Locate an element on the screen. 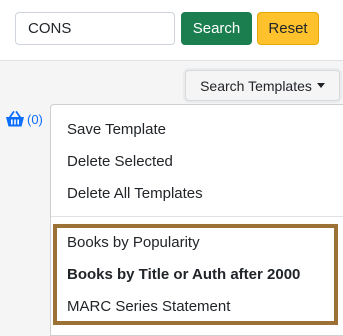  search-templates-button: Search Templates is located at coordinates (262, 85).